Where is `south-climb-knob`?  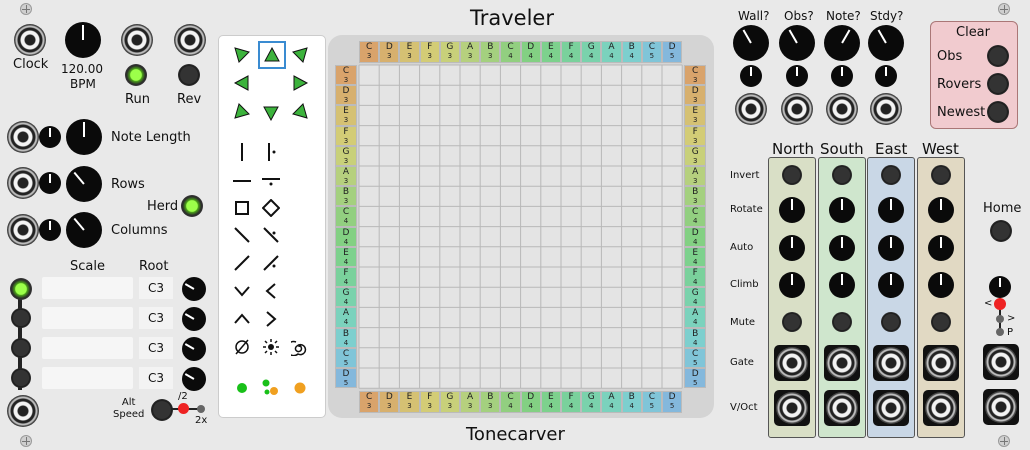 south-climb-knob is located at coordinates (842, 285).